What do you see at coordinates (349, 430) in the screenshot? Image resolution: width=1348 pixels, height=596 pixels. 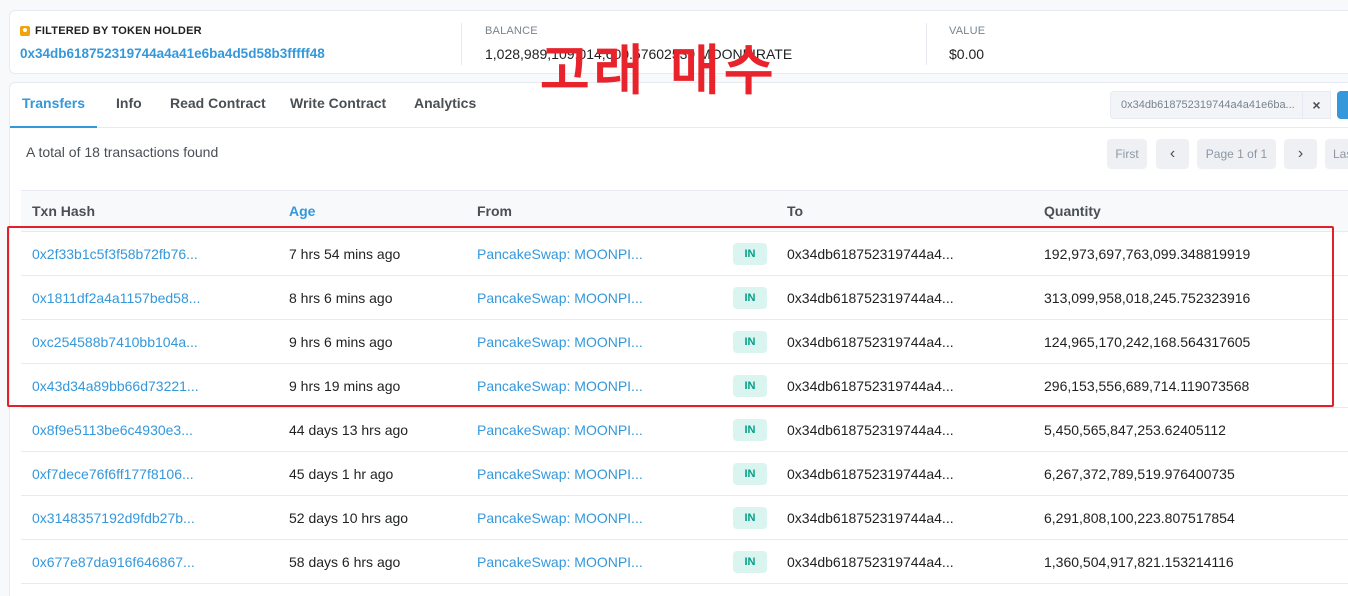 I see `txn-age: 44 days 13 hrs ago` at bounding box center [349, 430].